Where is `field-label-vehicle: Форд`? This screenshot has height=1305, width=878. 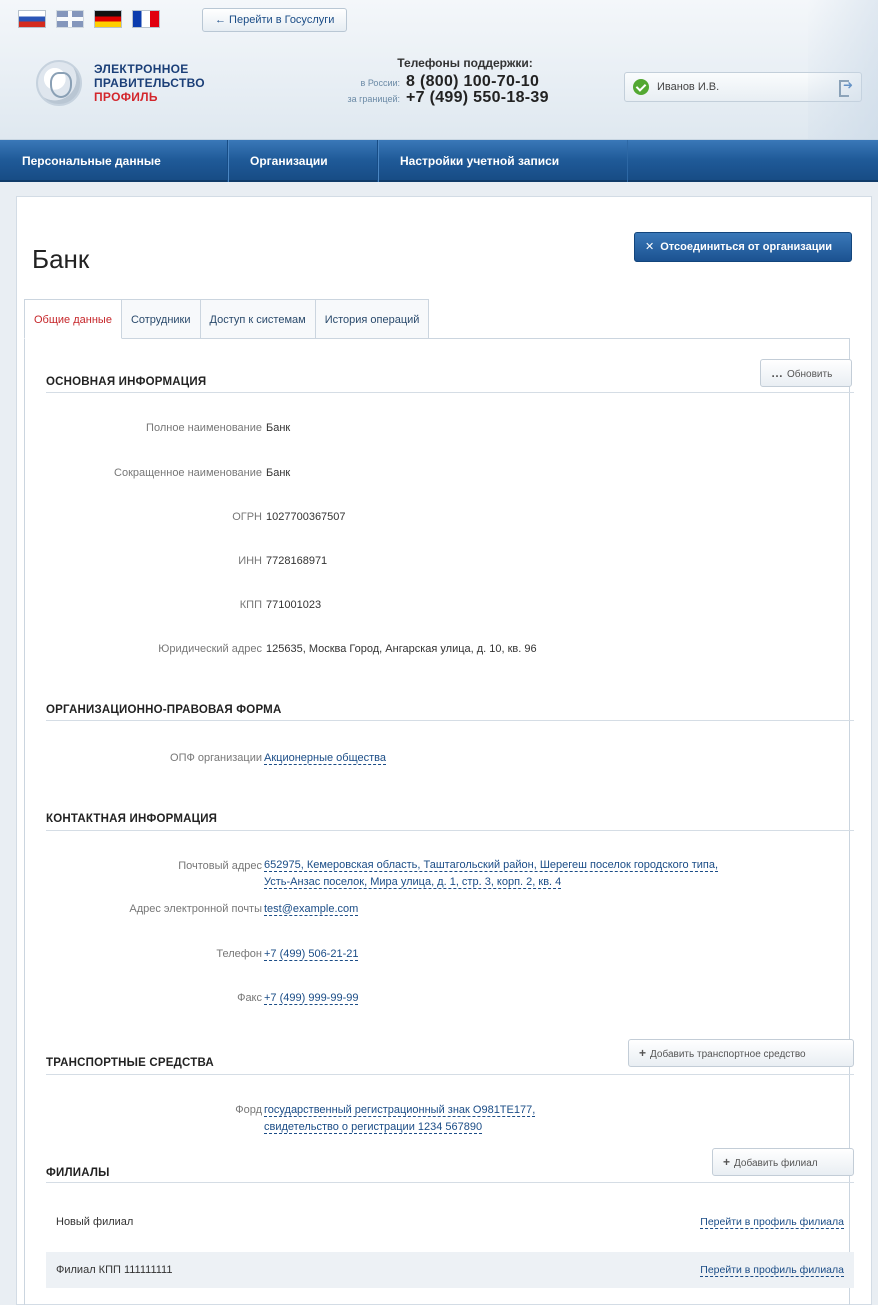 field-label-vehicle: Форд is located at coordinates (248, 1110).